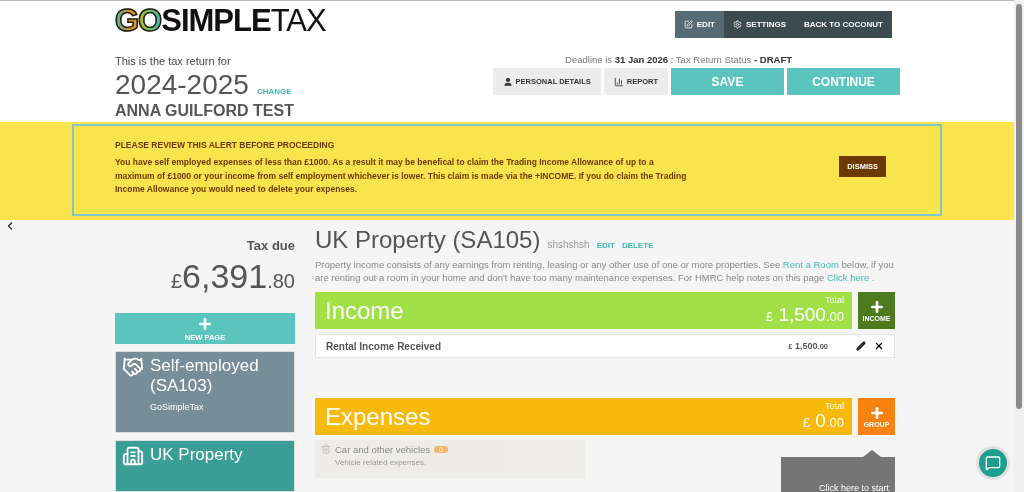 The image size is (1024, 492). I want to click on page-nickname: shshshsh, so click(568, 244).